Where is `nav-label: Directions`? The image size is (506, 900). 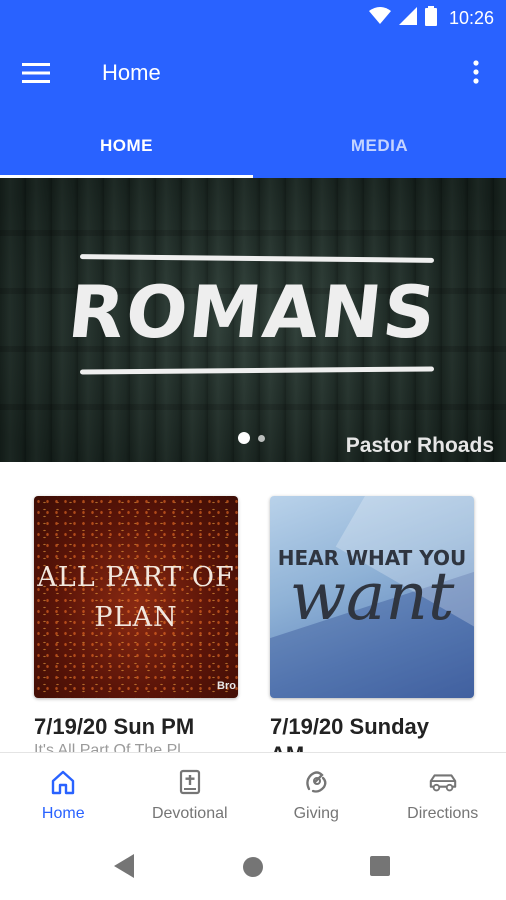
nav-label: Directions is located at coordinates (443, 813).